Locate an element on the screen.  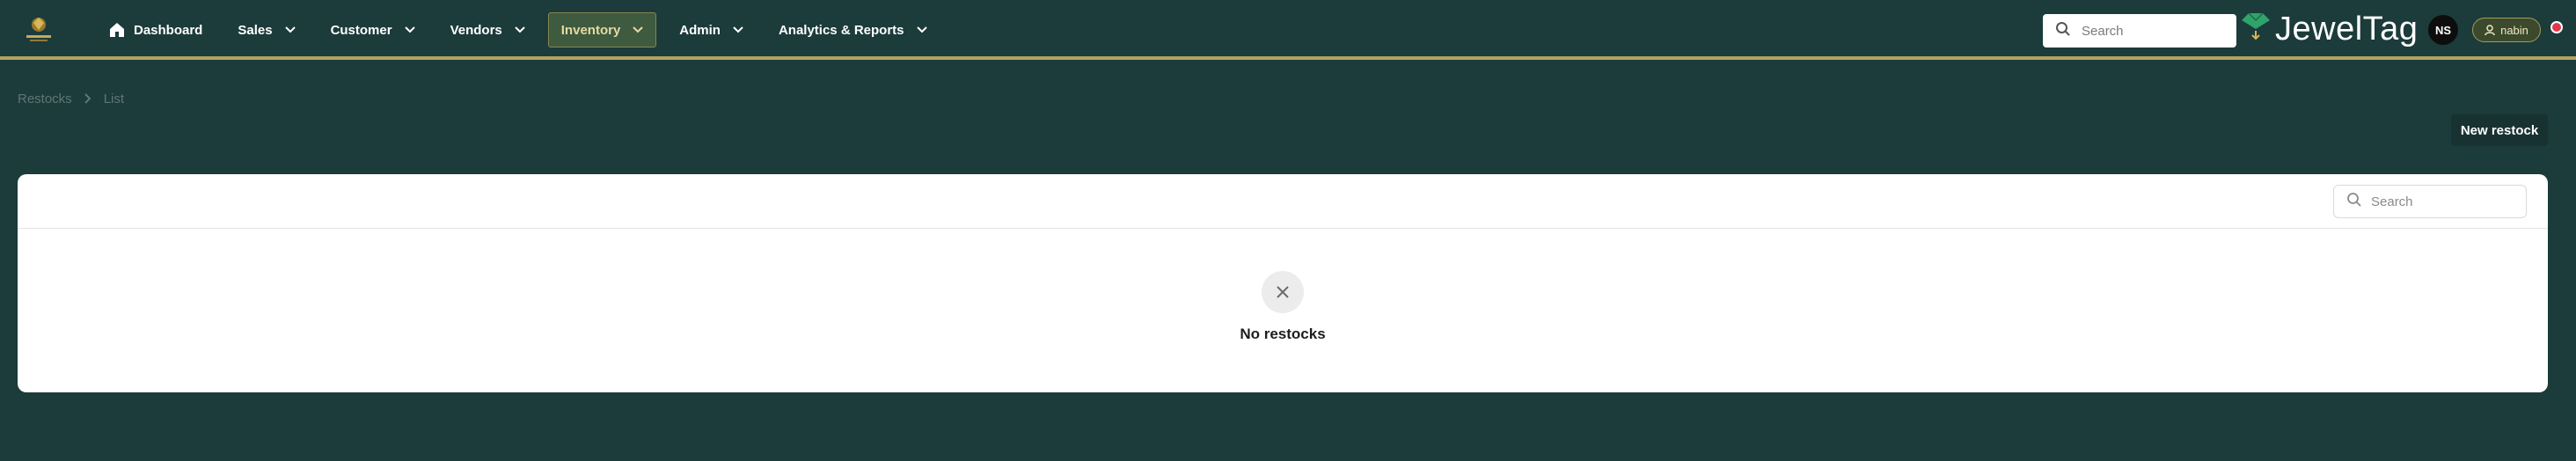
nav-customer-label: Customer is located at coordinates (361, 30).